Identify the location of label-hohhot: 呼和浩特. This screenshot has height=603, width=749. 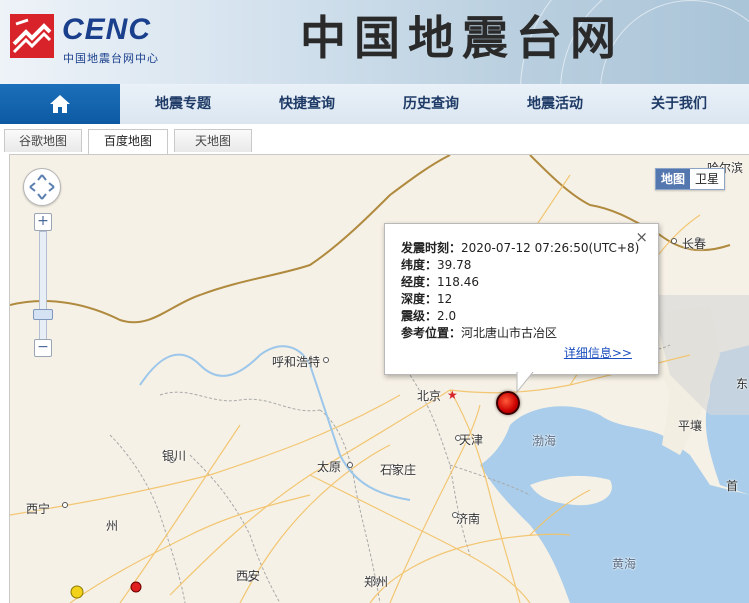
(296, 362).